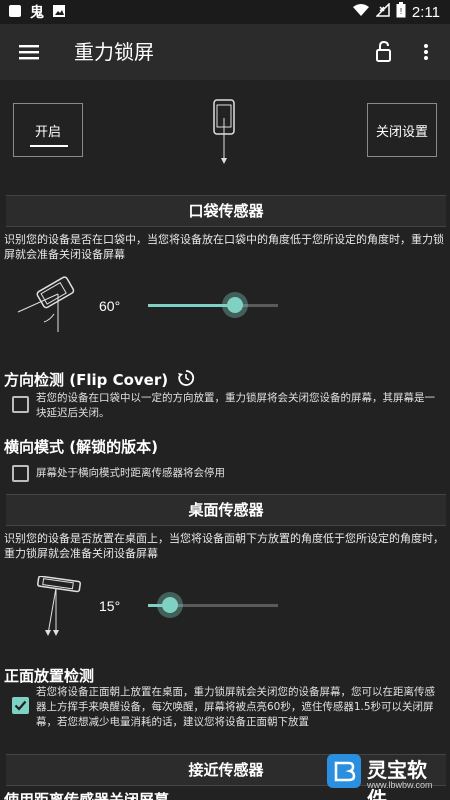  Describe the element at coordinates (49, 676) in the screenshot. I see `face-up-title: 正面放置检测` at that location.